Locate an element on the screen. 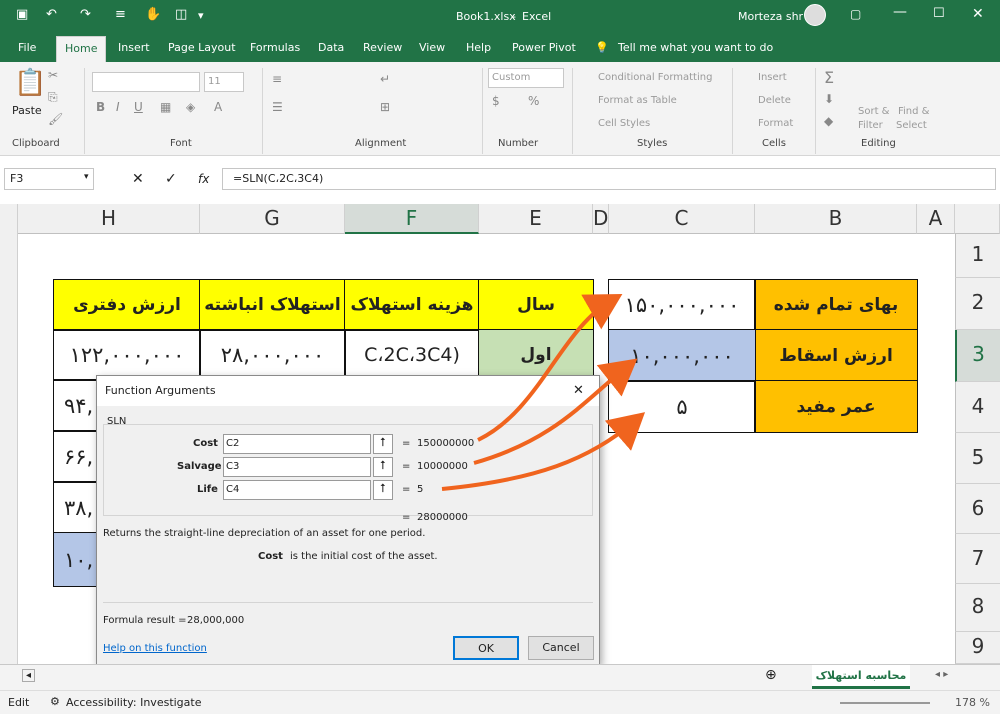 The height and width of the screenshot is (714, 1000). new-sheet-icon: ⊕ is located at coordinates (771, 675).